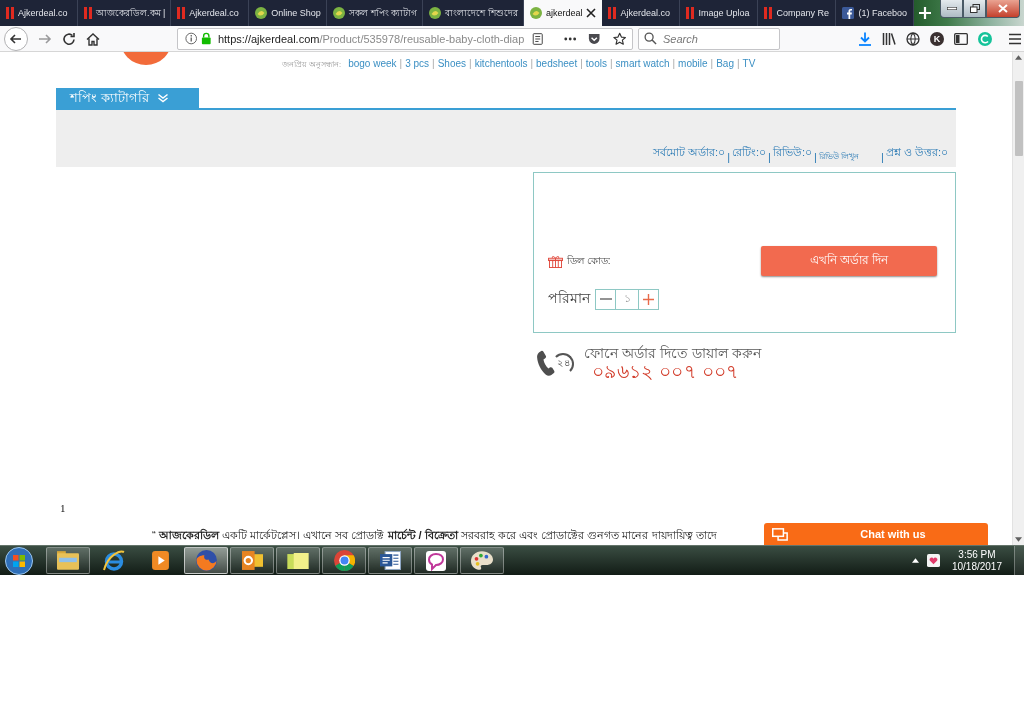  What do you see at coordinates (16, 38) in the screenshot?
I see `back-icon` at bounding box center [16, 38].